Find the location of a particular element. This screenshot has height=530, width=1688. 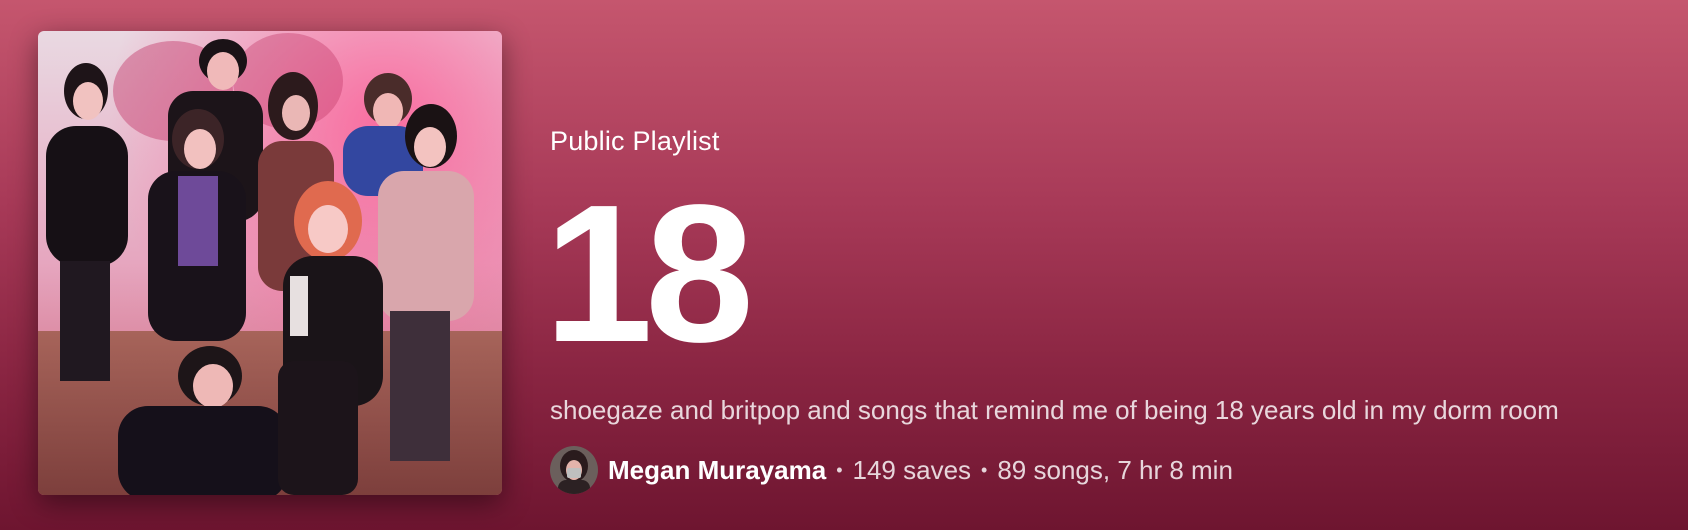

avatar-photo-icon is located at coordinates (574, 470).